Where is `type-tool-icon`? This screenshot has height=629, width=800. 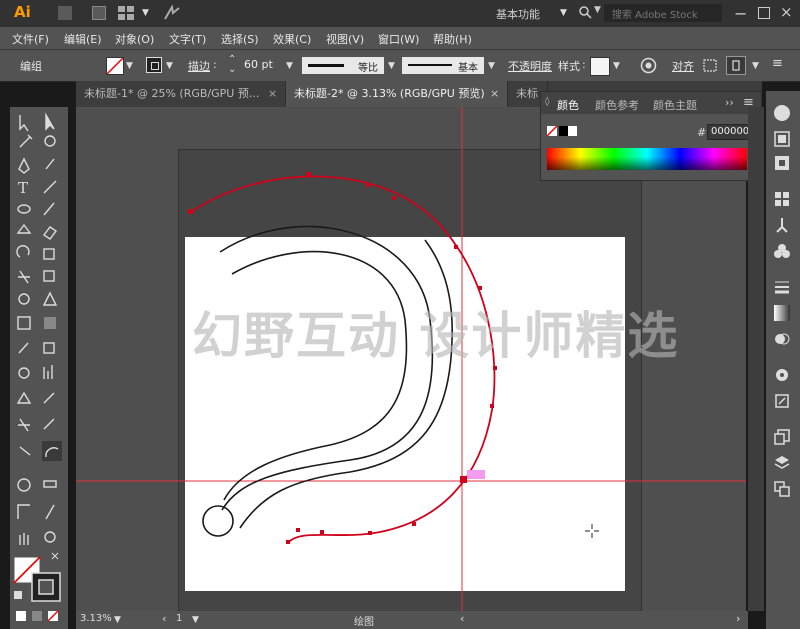
type-tool-icon is located at coordinates (24, 189).